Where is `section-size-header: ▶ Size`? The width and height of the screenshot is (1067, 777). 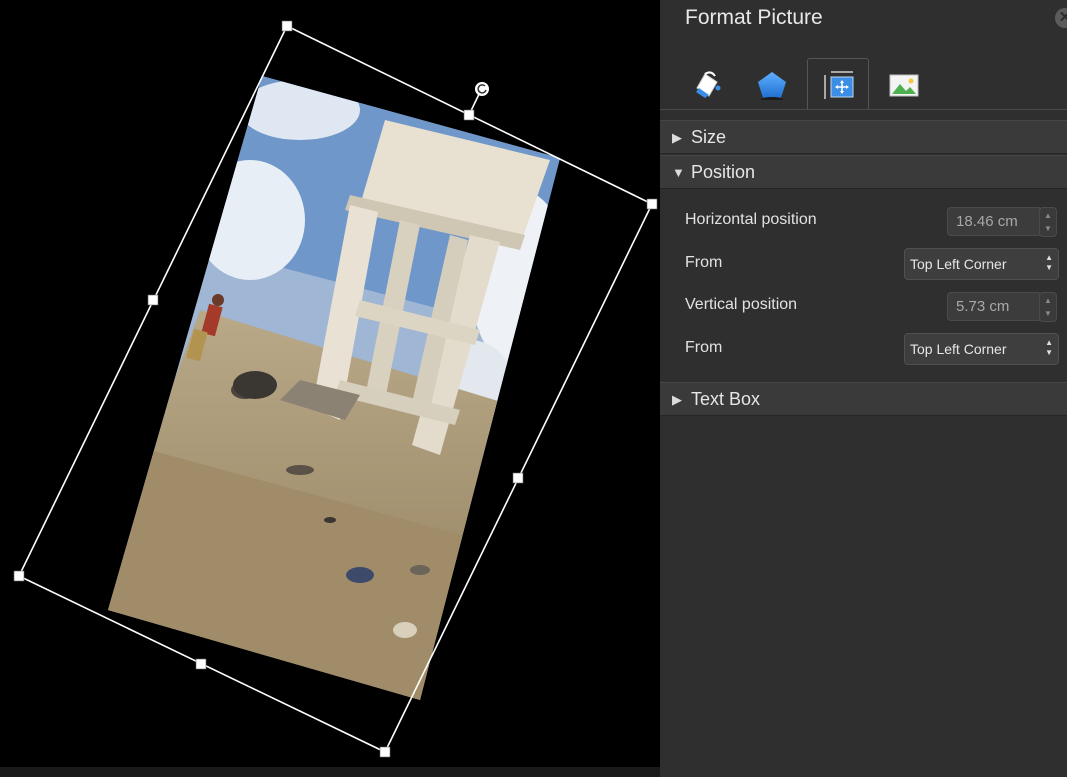
section-size-header: ▶ Size is located at coordinates (863, 137).